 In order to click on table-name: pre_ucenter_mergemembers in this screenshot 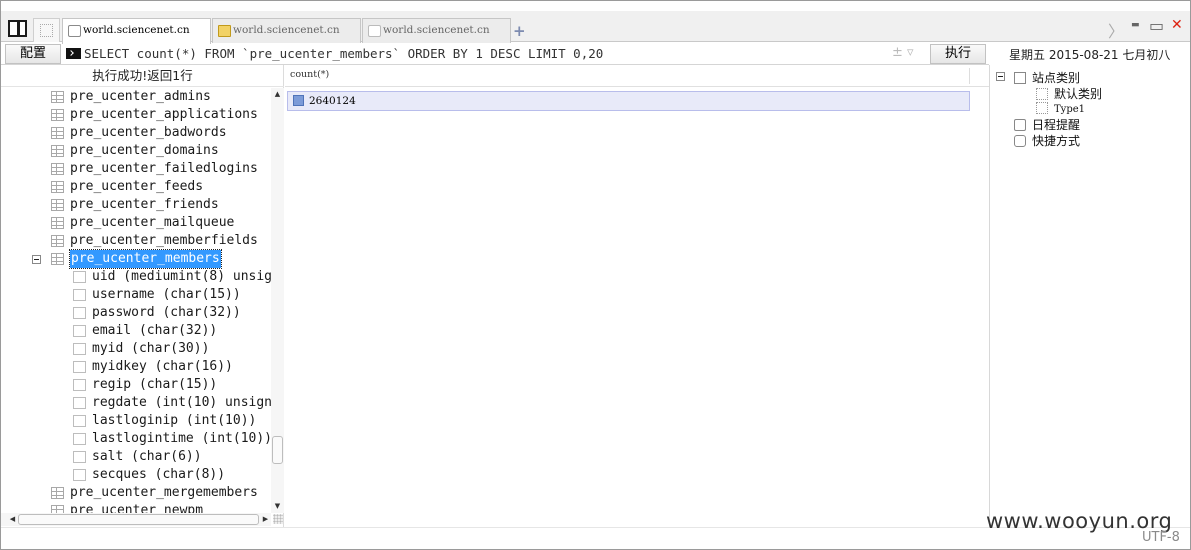, I will do `click(164, 492)`.